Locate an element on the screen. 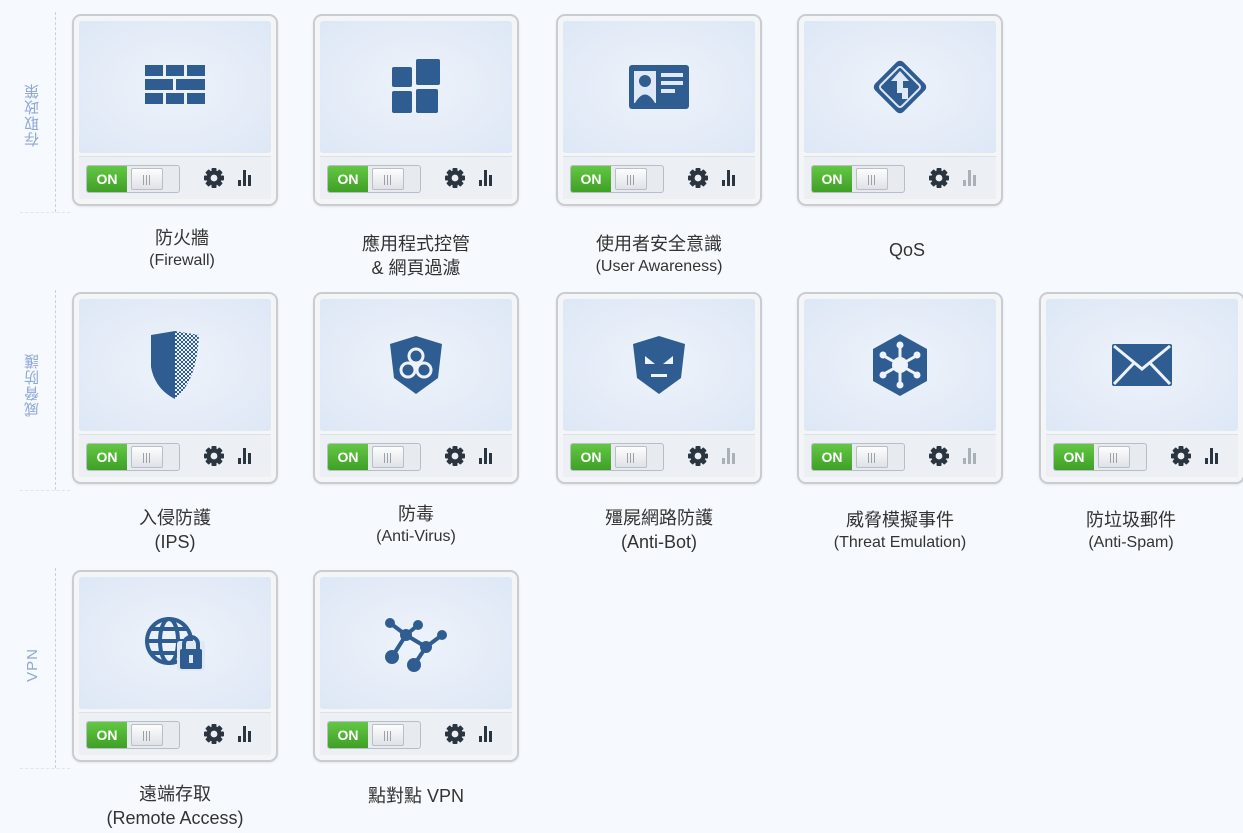  blade-card-firewall: ON is located at coordinates (175, 110).